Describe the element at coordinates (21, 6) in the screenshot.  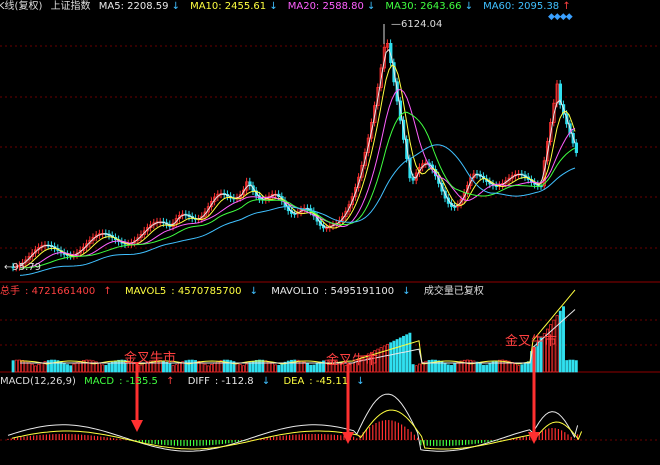
I see `chart-title: K线(复权)` at that location.